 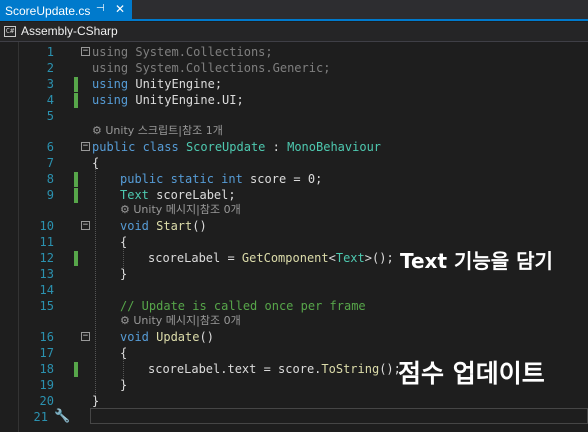 I want to click on code-line: 7 {, so click(x=294, y=163).